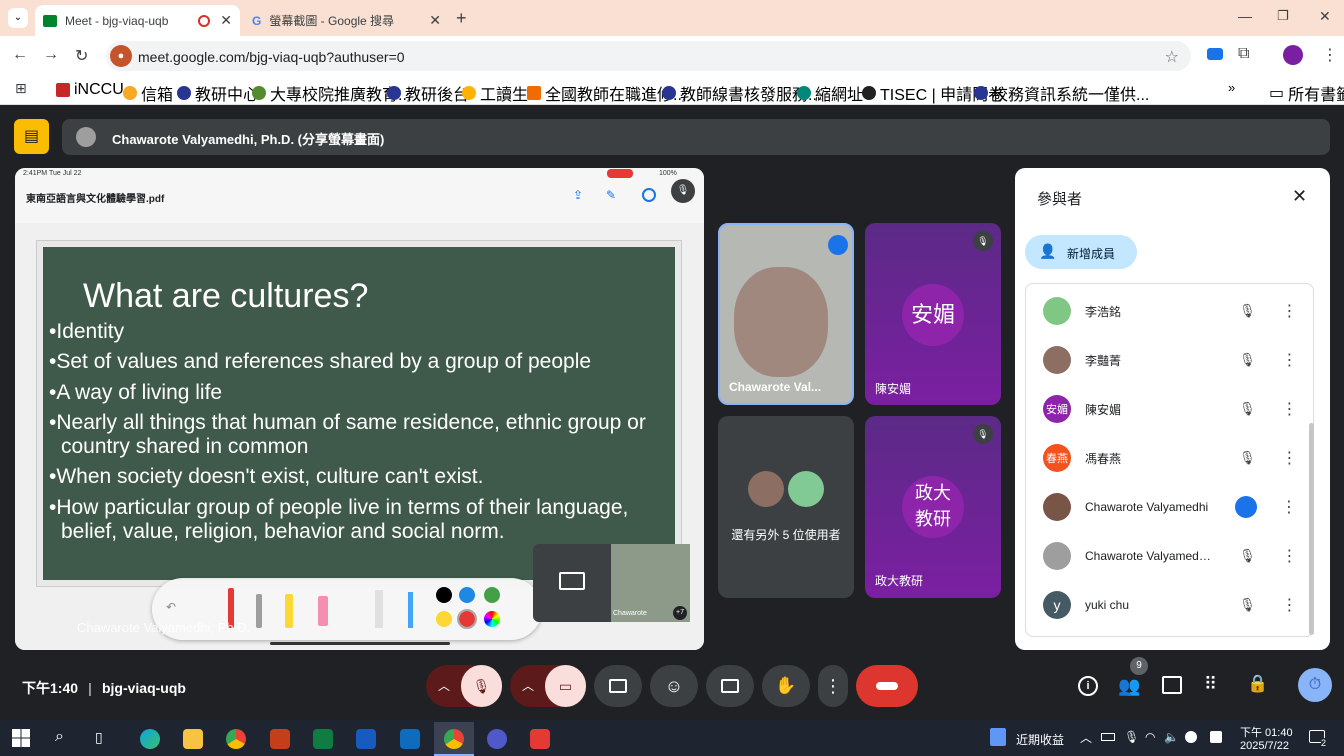  Describe the element at coordinates (540, 739) in the screenshot. I see `snipping-tool-icon` at that location.